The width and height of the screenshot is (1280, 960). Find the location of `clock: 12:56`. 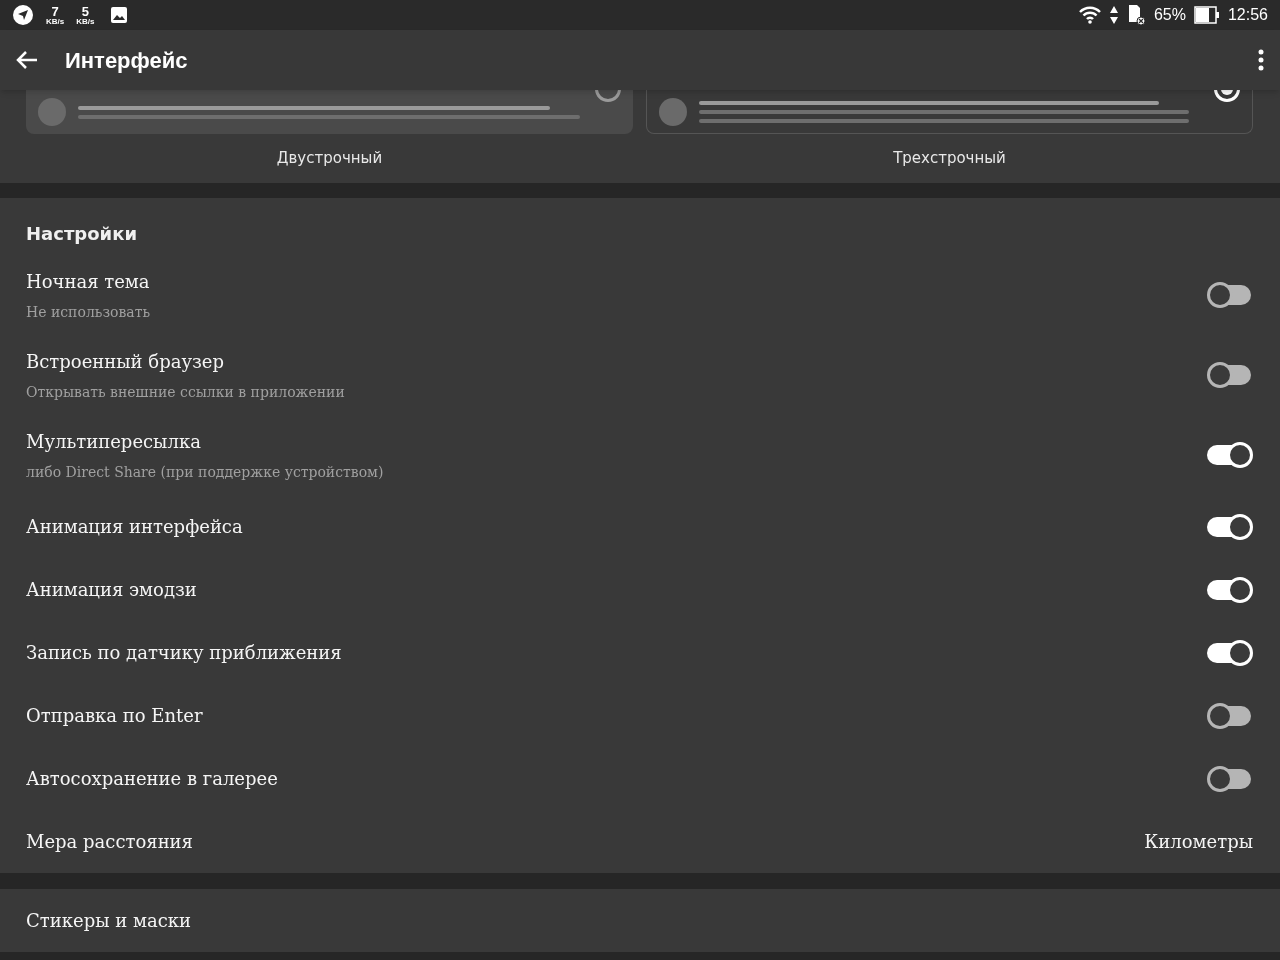

clock: 12:56 is located at coordinates (1247, 15).